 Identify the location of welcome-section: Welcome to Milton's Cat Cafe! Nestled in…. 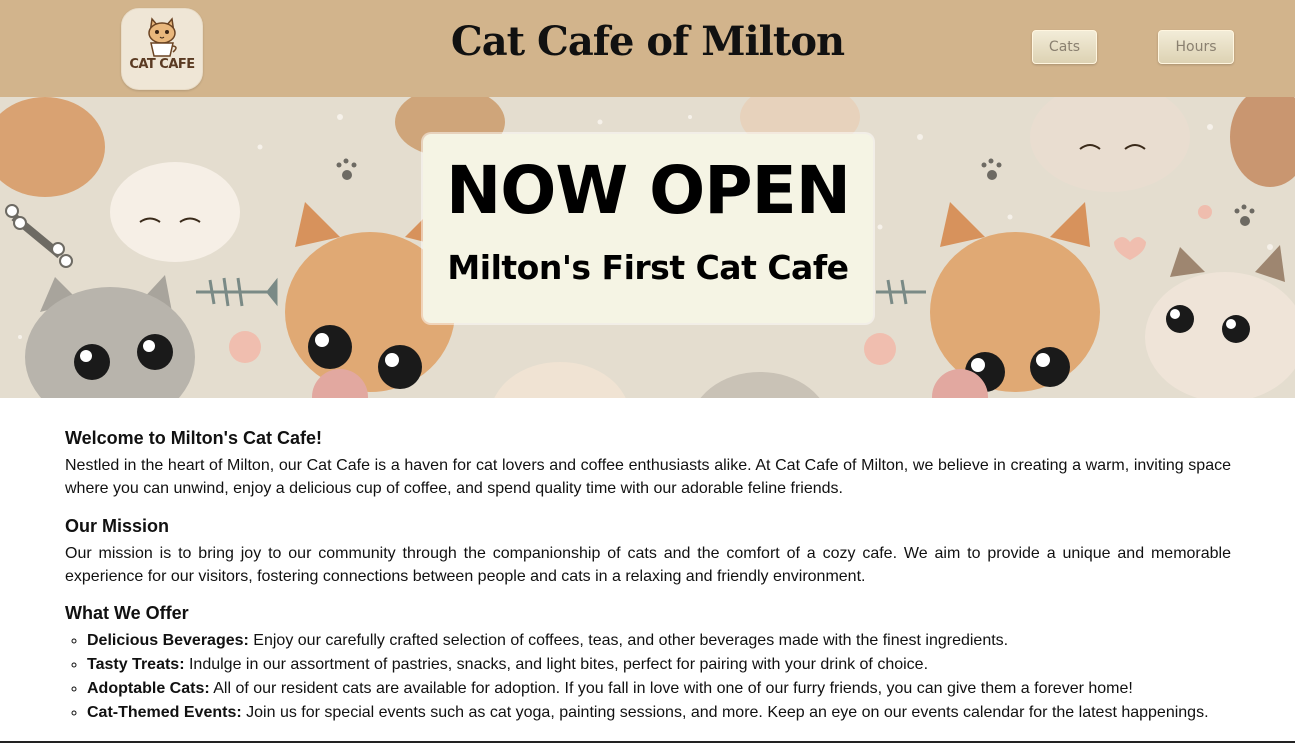
(648, 463).